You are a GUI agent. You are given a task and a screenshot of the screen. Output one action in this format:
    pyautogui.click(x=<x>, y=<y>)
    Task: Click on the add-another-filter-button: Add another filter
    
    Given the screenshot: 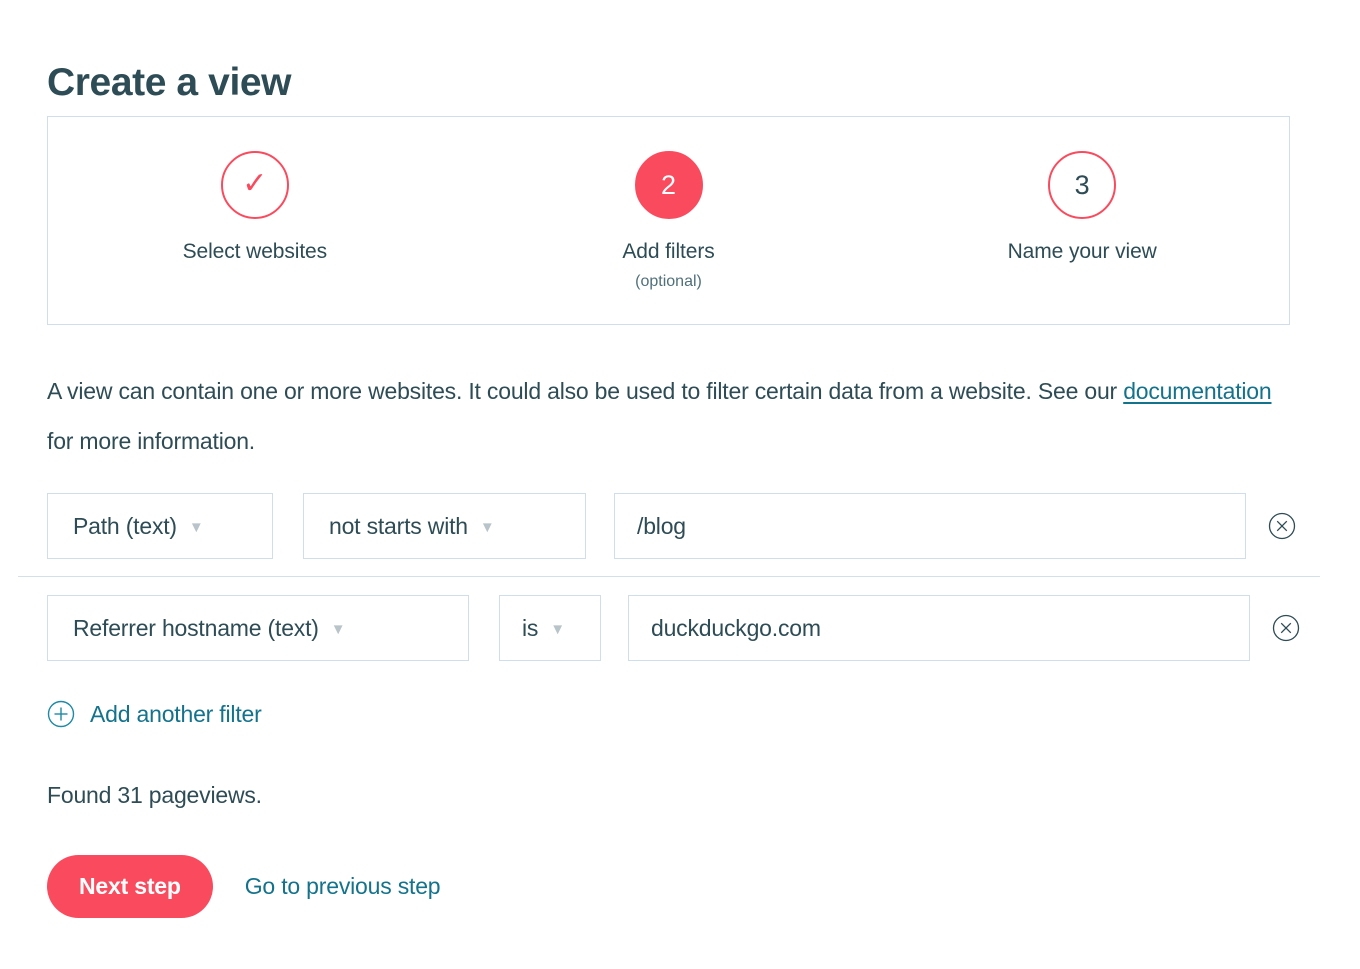 What is the action you would take?
    pyautogui.click(x=154, y=714)
    